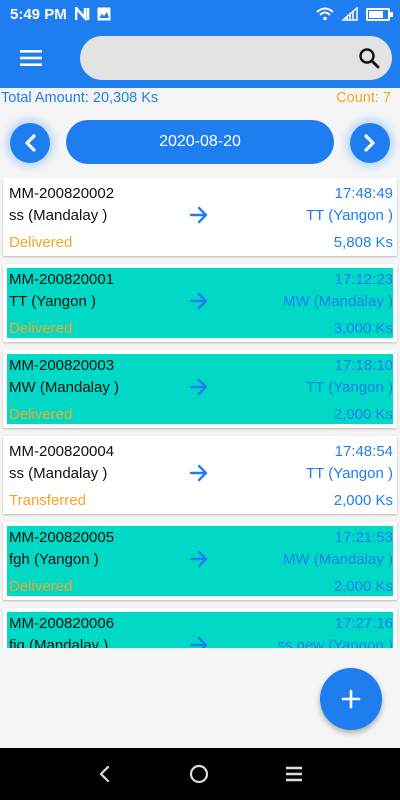 This screenshot has width=400, height=800. What do you see at coordinates (62, 279) in the screenshot?
I see `order-id: MM-200820001` at bounding box center [62, 279].